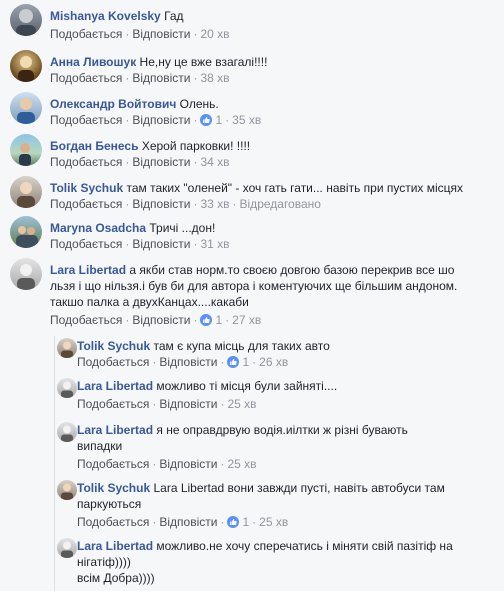 The height and width of the screenshot is (591, 504). I want to click on reply-text: там є купа місць для таких авто, so click(241, 346).